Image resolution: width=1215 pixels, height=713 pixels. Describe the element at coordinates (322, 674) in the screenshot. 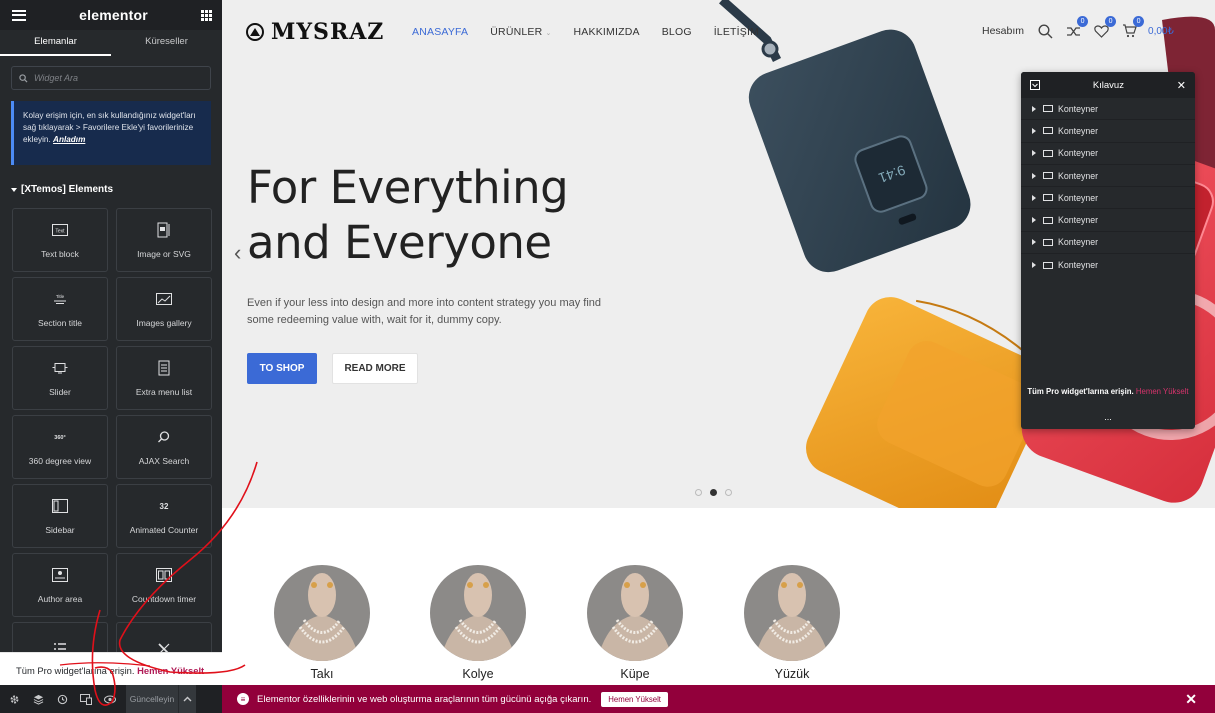

I see `category-name: Takı` at that location.